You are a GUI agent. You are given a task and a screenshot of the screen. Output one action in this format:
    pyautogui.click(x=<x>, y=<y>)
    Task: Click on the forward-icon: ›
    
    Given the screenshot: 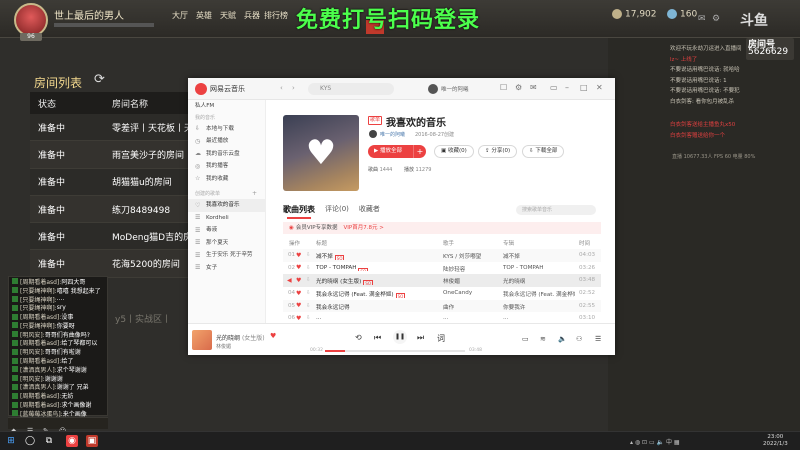 What is the action you would take?
    pyautogui.click(x=293, y=88)
    